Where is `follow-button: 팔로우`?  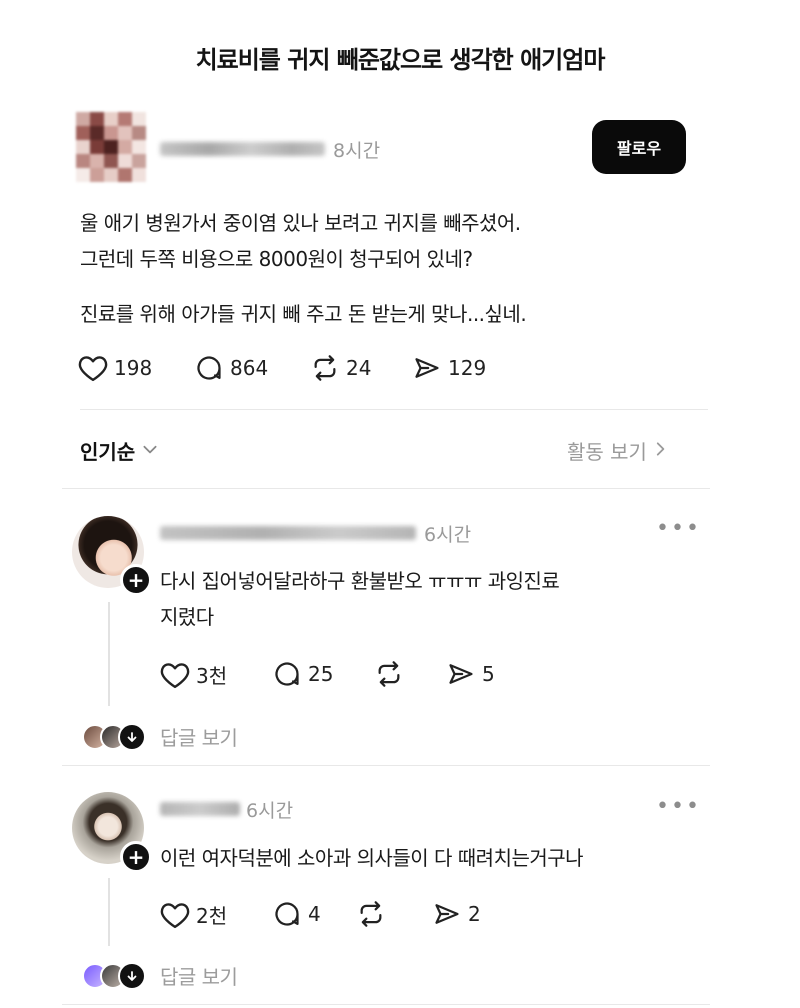
follow-button: 팔로우 is located at coordinates (639, 147).